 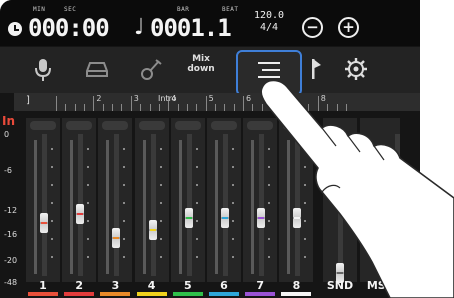 What do you see at coordinates (340, 285) in the screenshot?
I see `snd-label: SND` at bounding box center [340, 285].